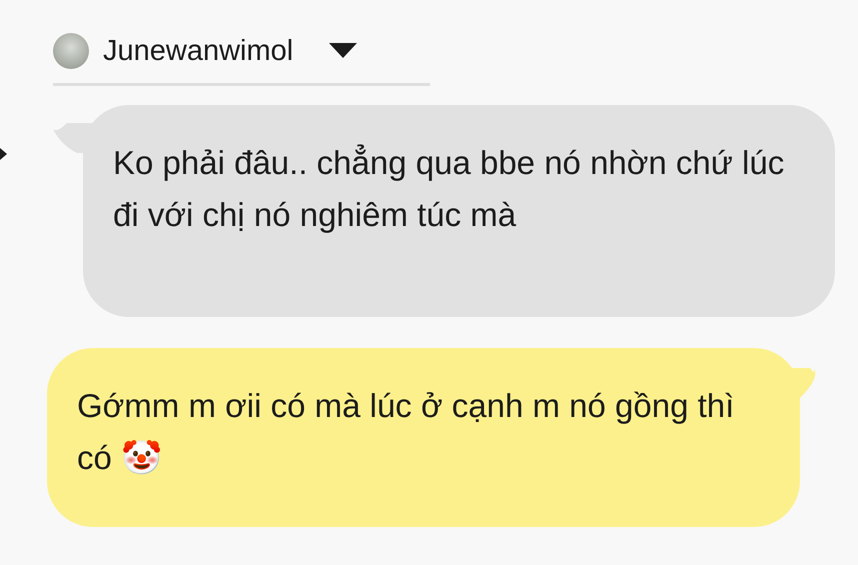  Describe the element at coordinates (343, 50) in the screenshot. I see `caret-icon` at that location.